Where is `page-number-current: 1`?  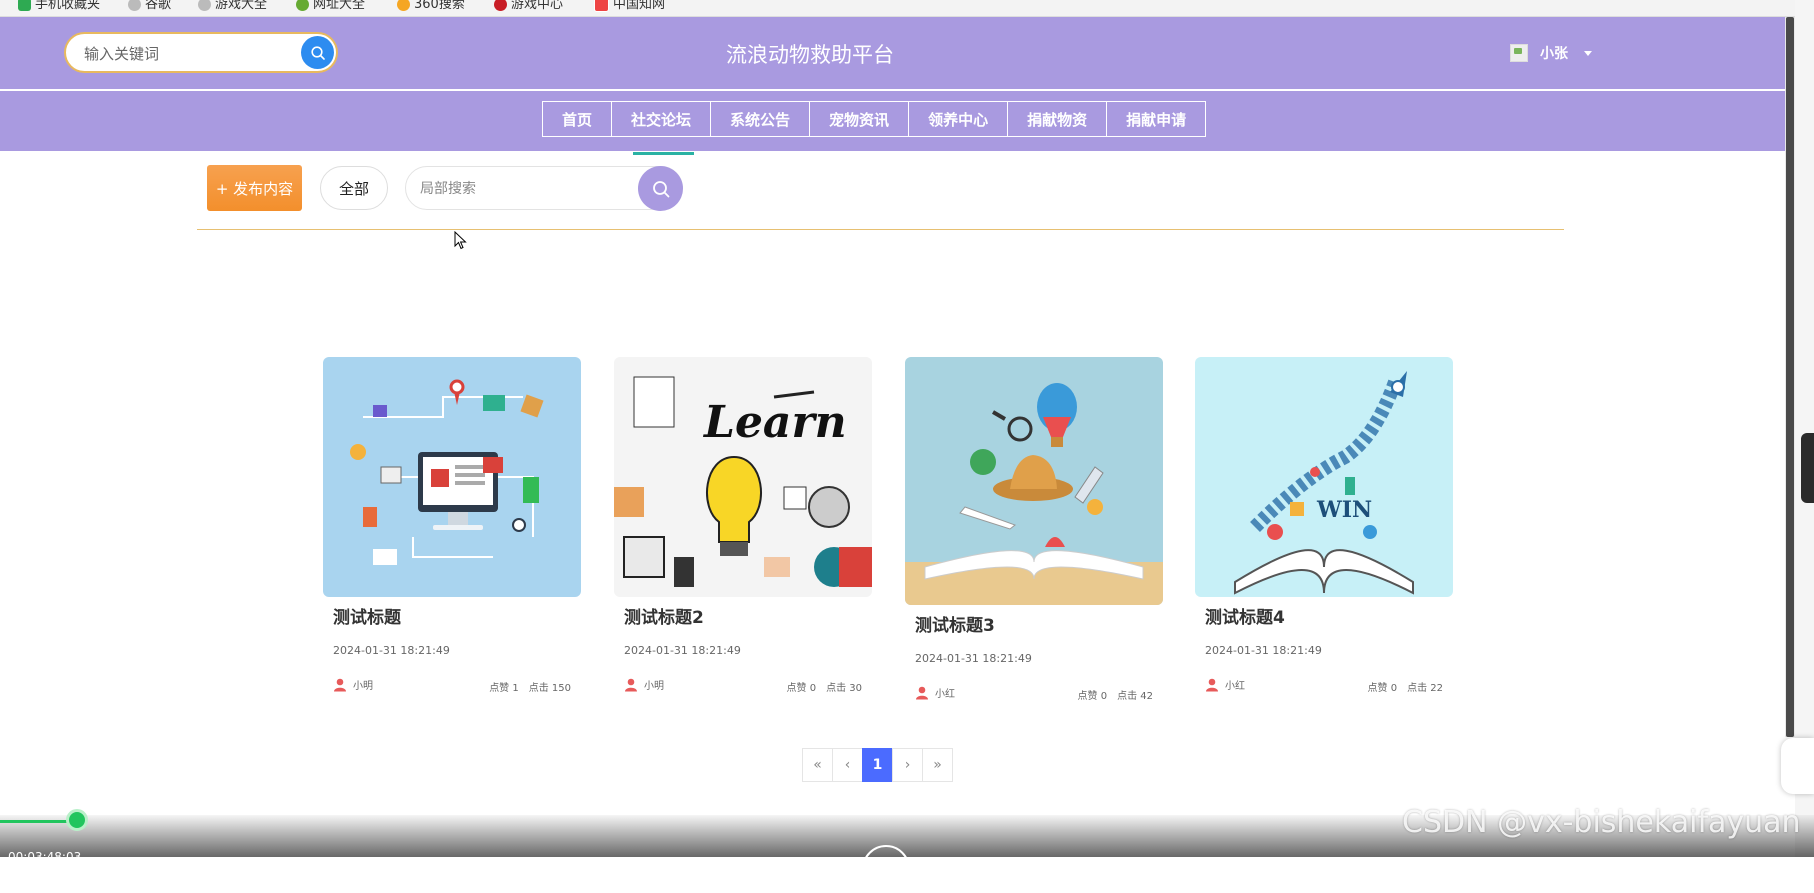 page-number-current: 1 is located at coordinates (877, 765).